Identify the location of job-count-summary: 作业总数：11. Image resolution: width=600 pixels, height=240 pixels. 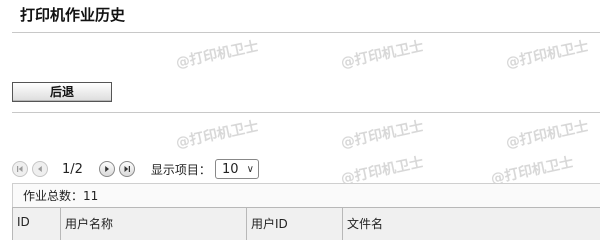
(306, 195).